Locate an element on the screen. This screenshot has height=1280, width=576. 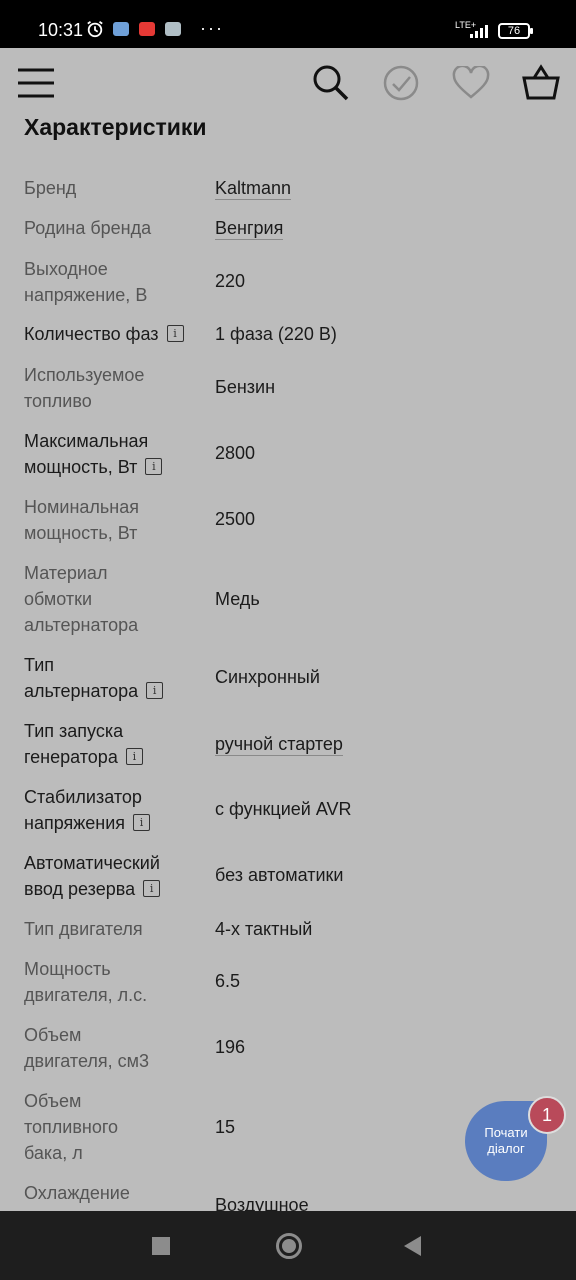
home-icon is located at coordinates (289, 1246).